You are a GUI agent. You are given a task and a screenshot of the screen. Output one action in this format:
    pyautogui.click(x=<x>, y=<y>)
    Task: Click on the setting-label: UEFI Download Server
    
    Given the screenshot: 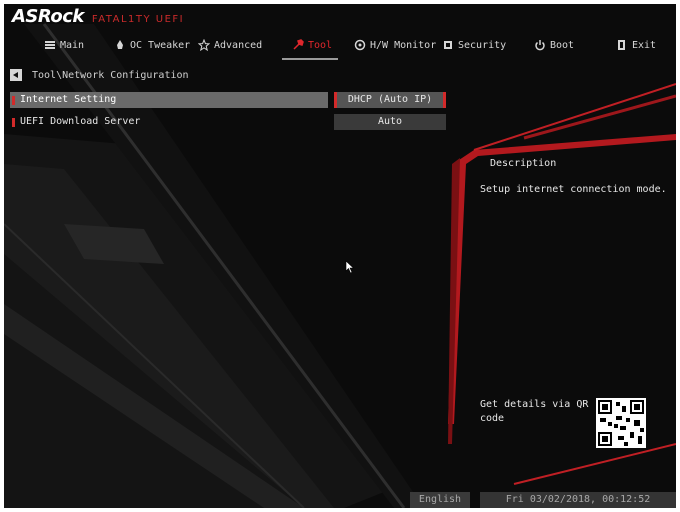 What is the action you would take?
    pyautogui.click(x=169, y=122)
    